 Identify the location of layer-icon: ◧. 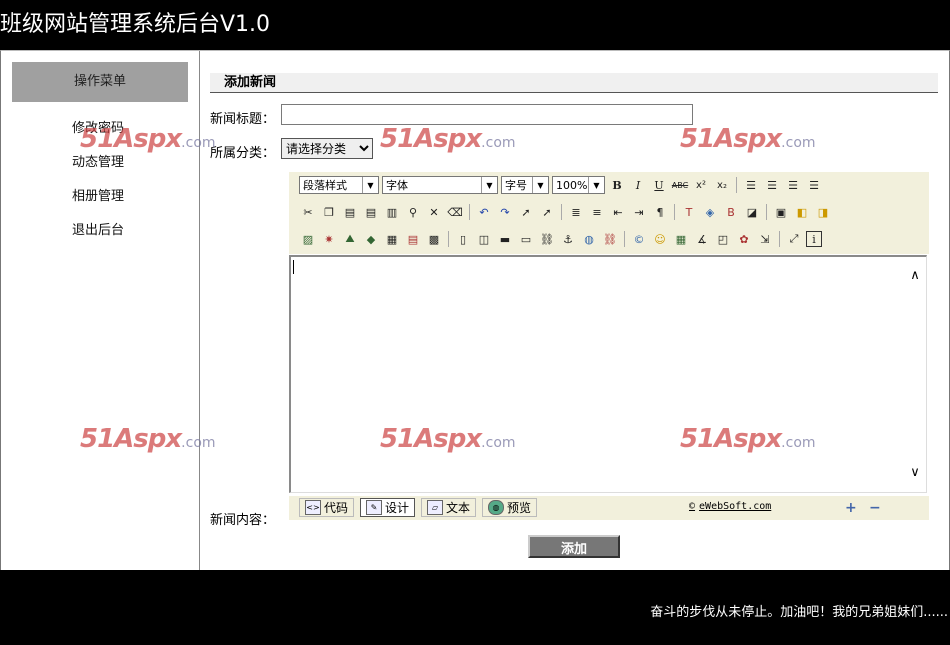
(802, 212).